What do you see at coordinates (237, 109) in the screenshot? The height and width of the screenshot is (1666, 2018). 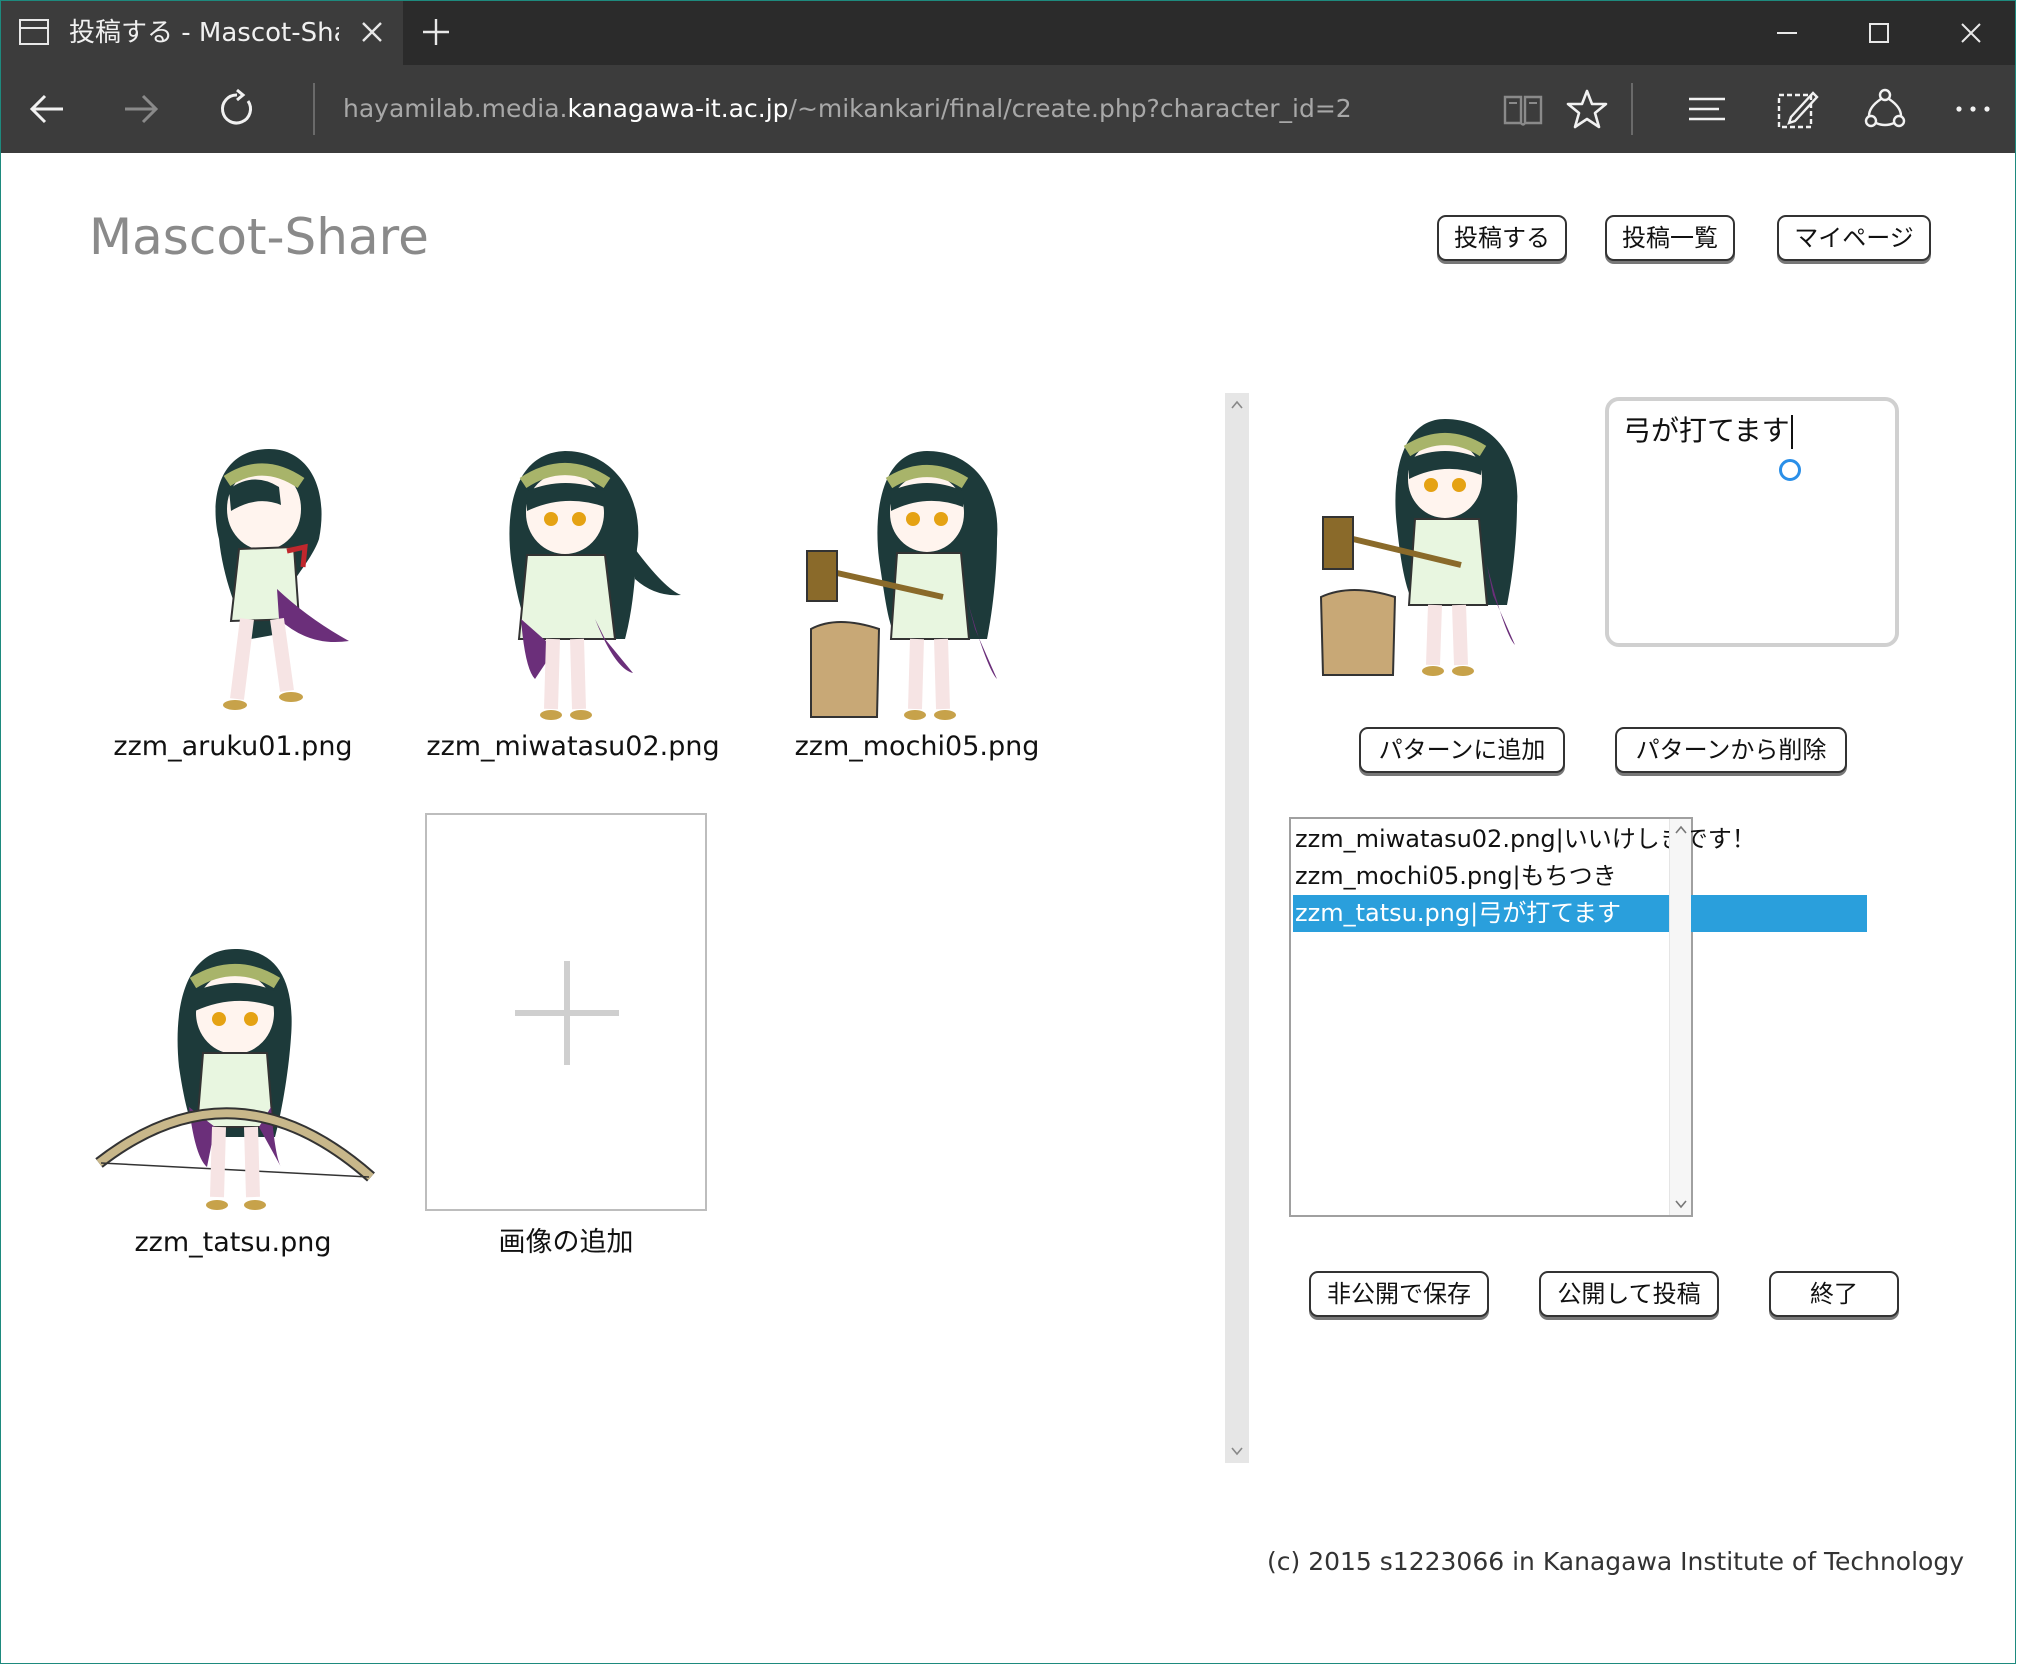 I see `refresh-icon` at bounding box center [237, 109].